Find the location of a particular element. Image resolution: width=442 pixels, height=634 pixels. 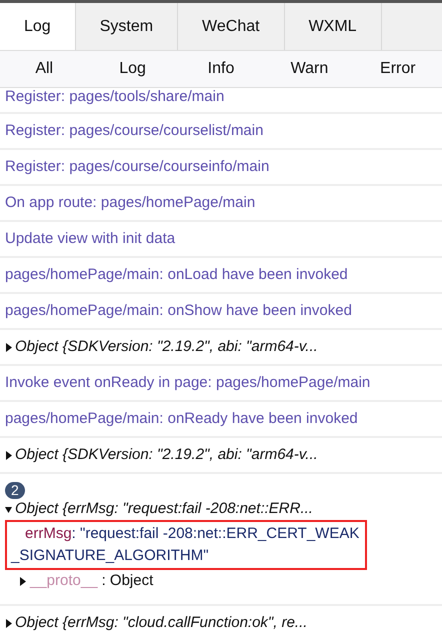

tab: Log is located at coordinates (38, 26).